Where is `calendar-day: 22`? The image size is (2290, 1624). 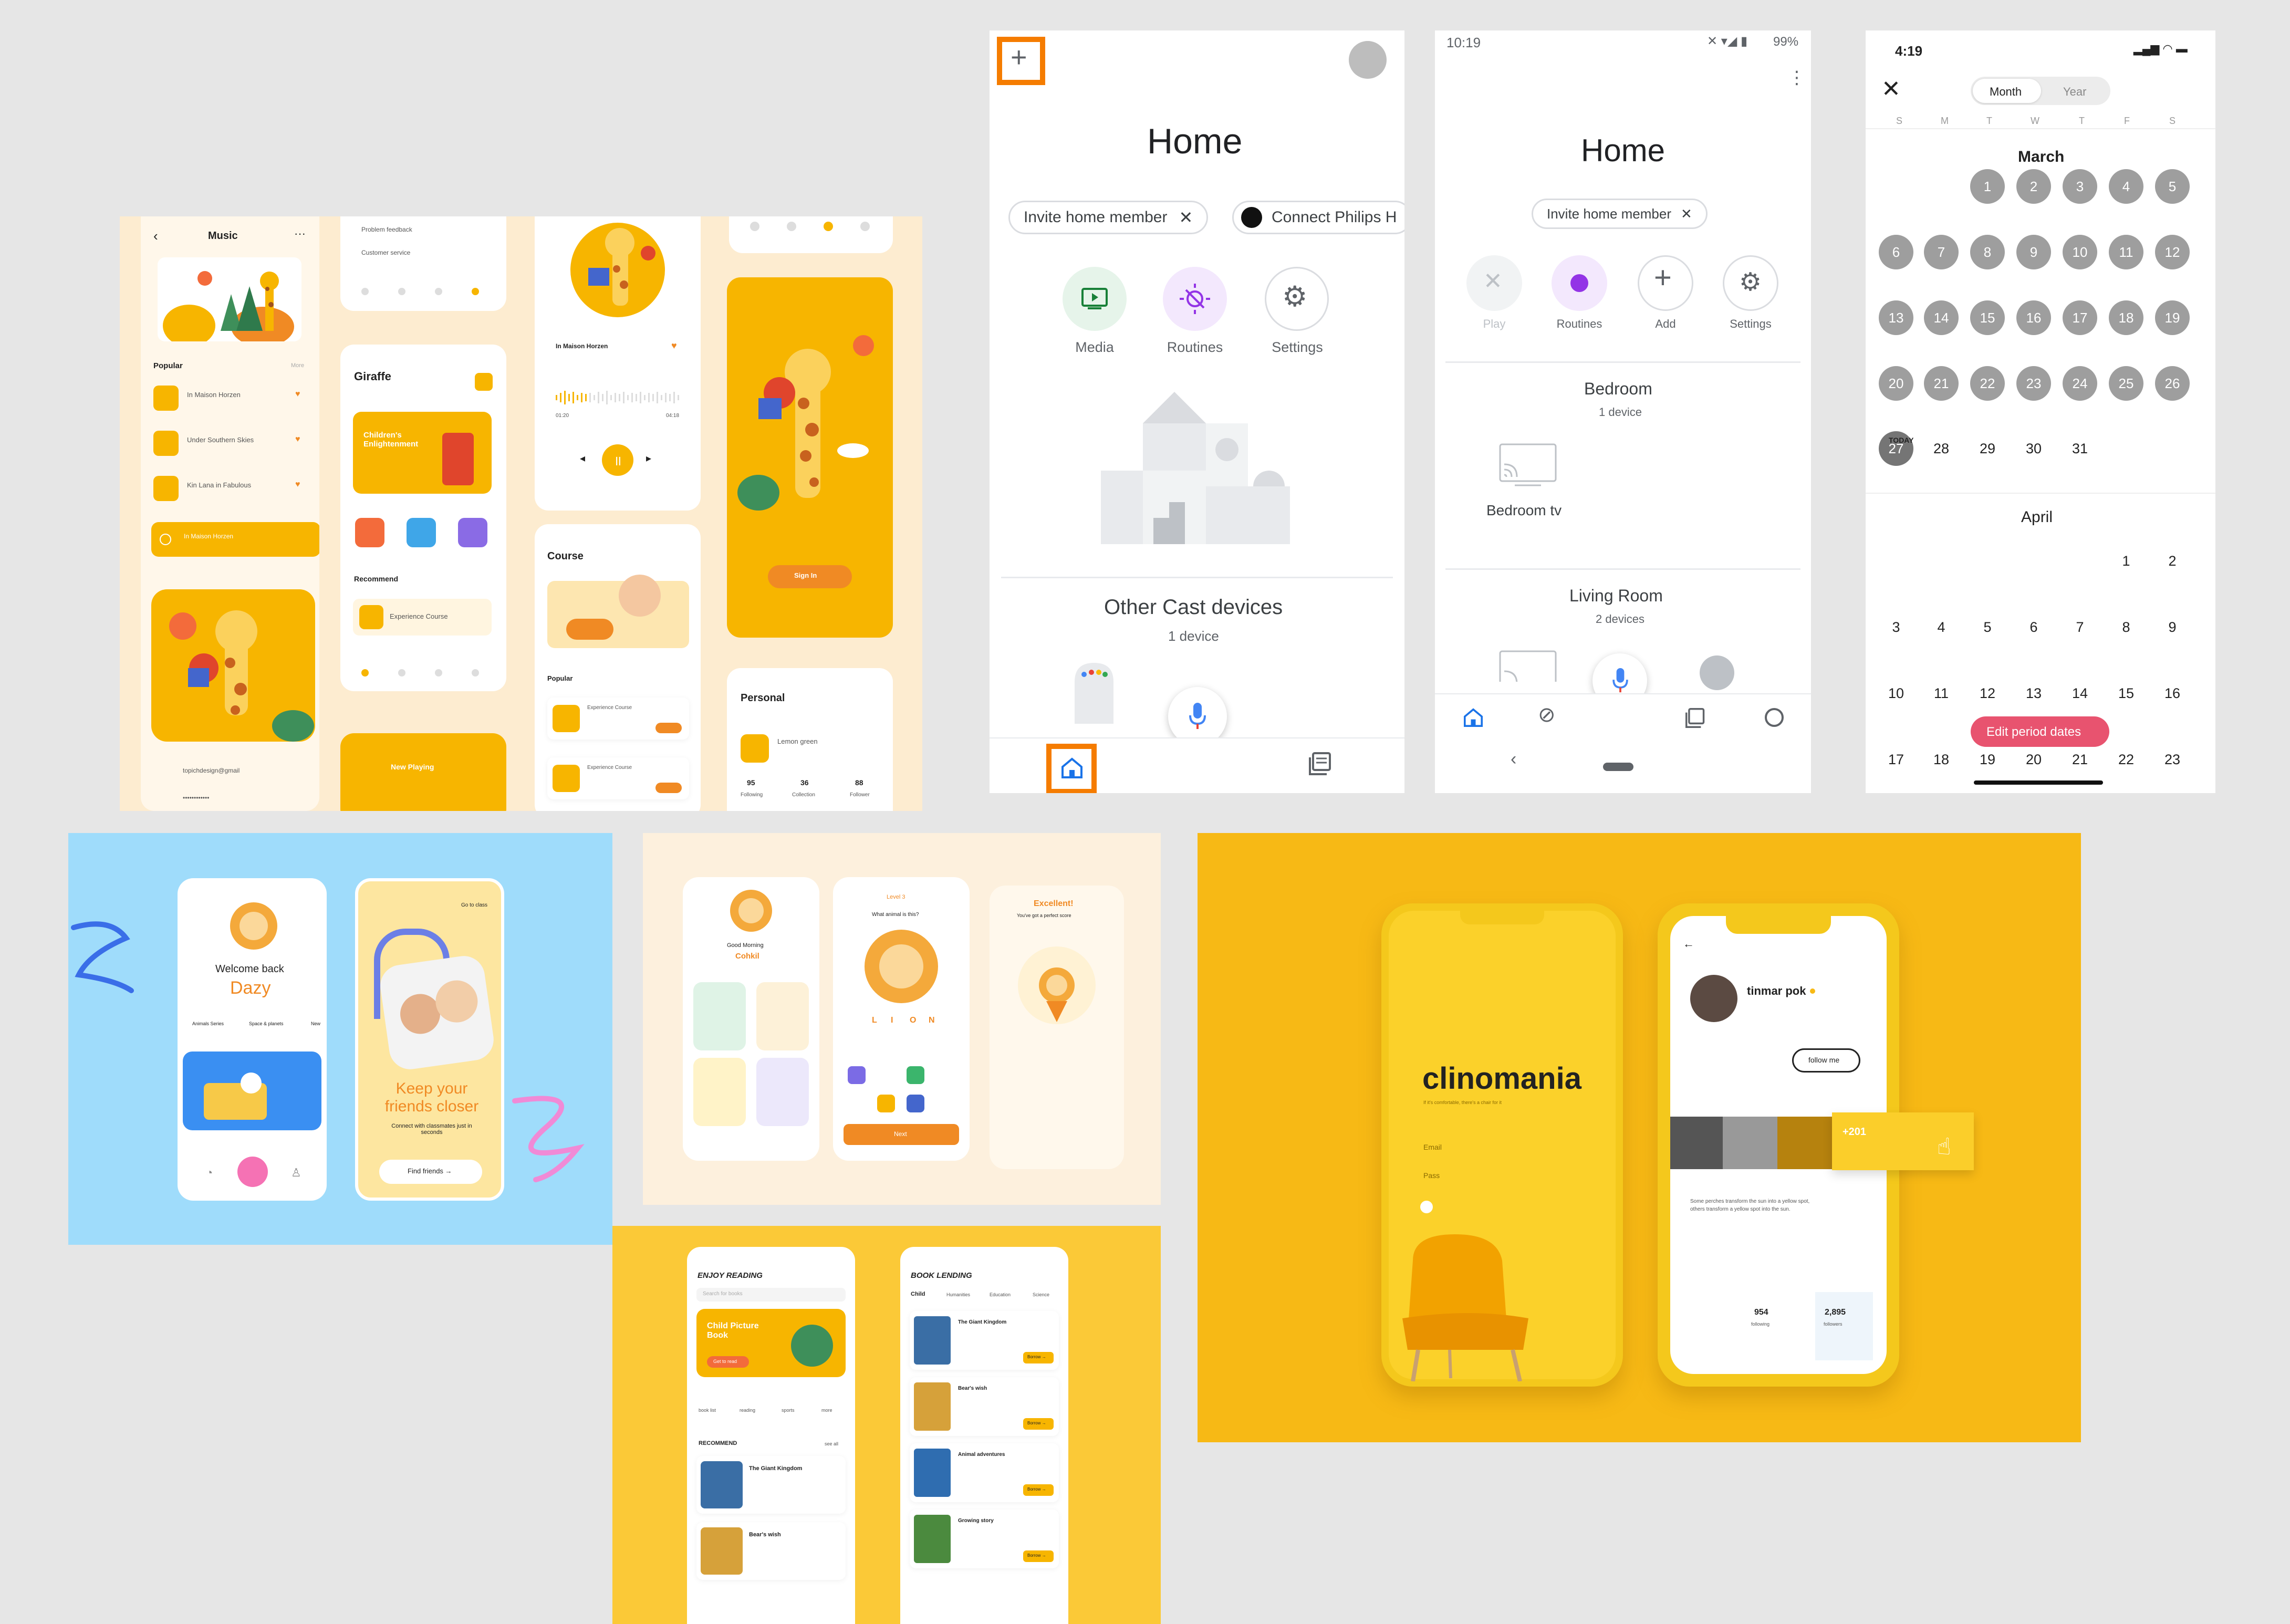
calendar-day: 22 is located at coordinates (1988, 383).